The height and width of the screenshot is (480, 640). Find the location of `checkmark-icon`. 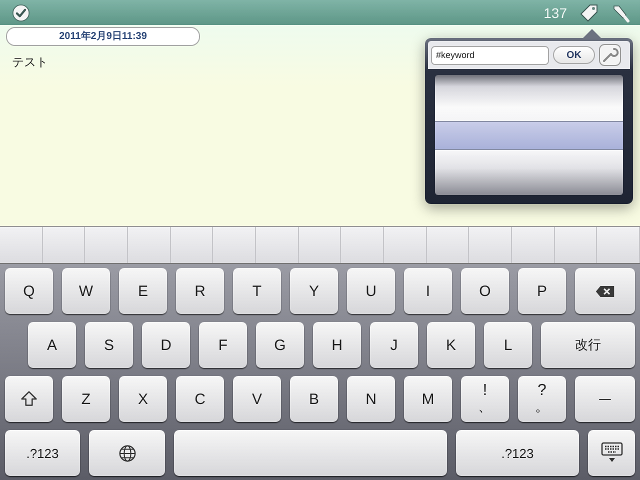

checkmark-icon is located at coordinates (21, 13).